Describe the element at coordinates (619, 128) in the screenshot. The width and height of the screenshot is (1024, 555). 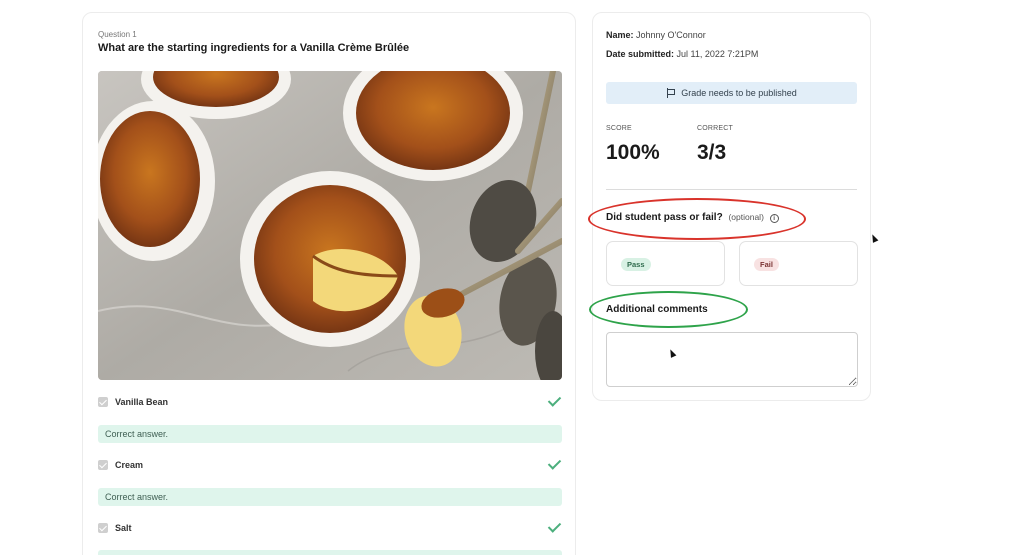
I see `score-label: SCORE` at that location.